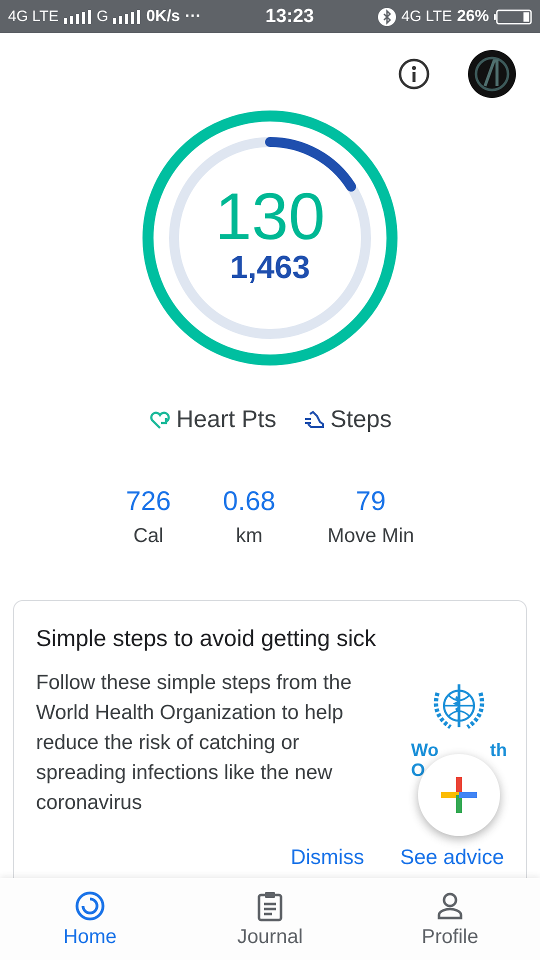 This screenshot has width=540, height=960. I want to click on plus-icon, so click(459, 795).